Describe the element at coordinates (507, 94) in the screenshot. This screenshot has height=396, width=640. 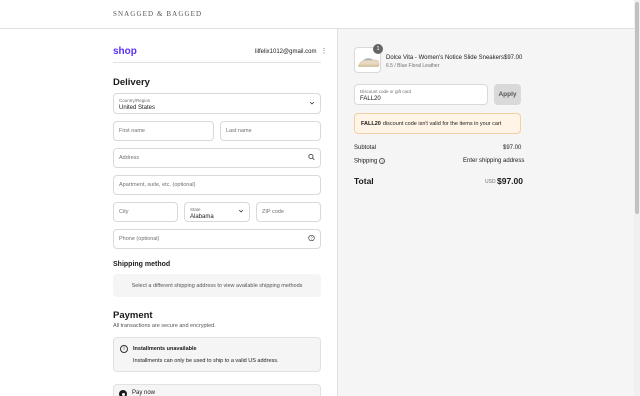
I see `apply-discount-button: Apply` at that location.